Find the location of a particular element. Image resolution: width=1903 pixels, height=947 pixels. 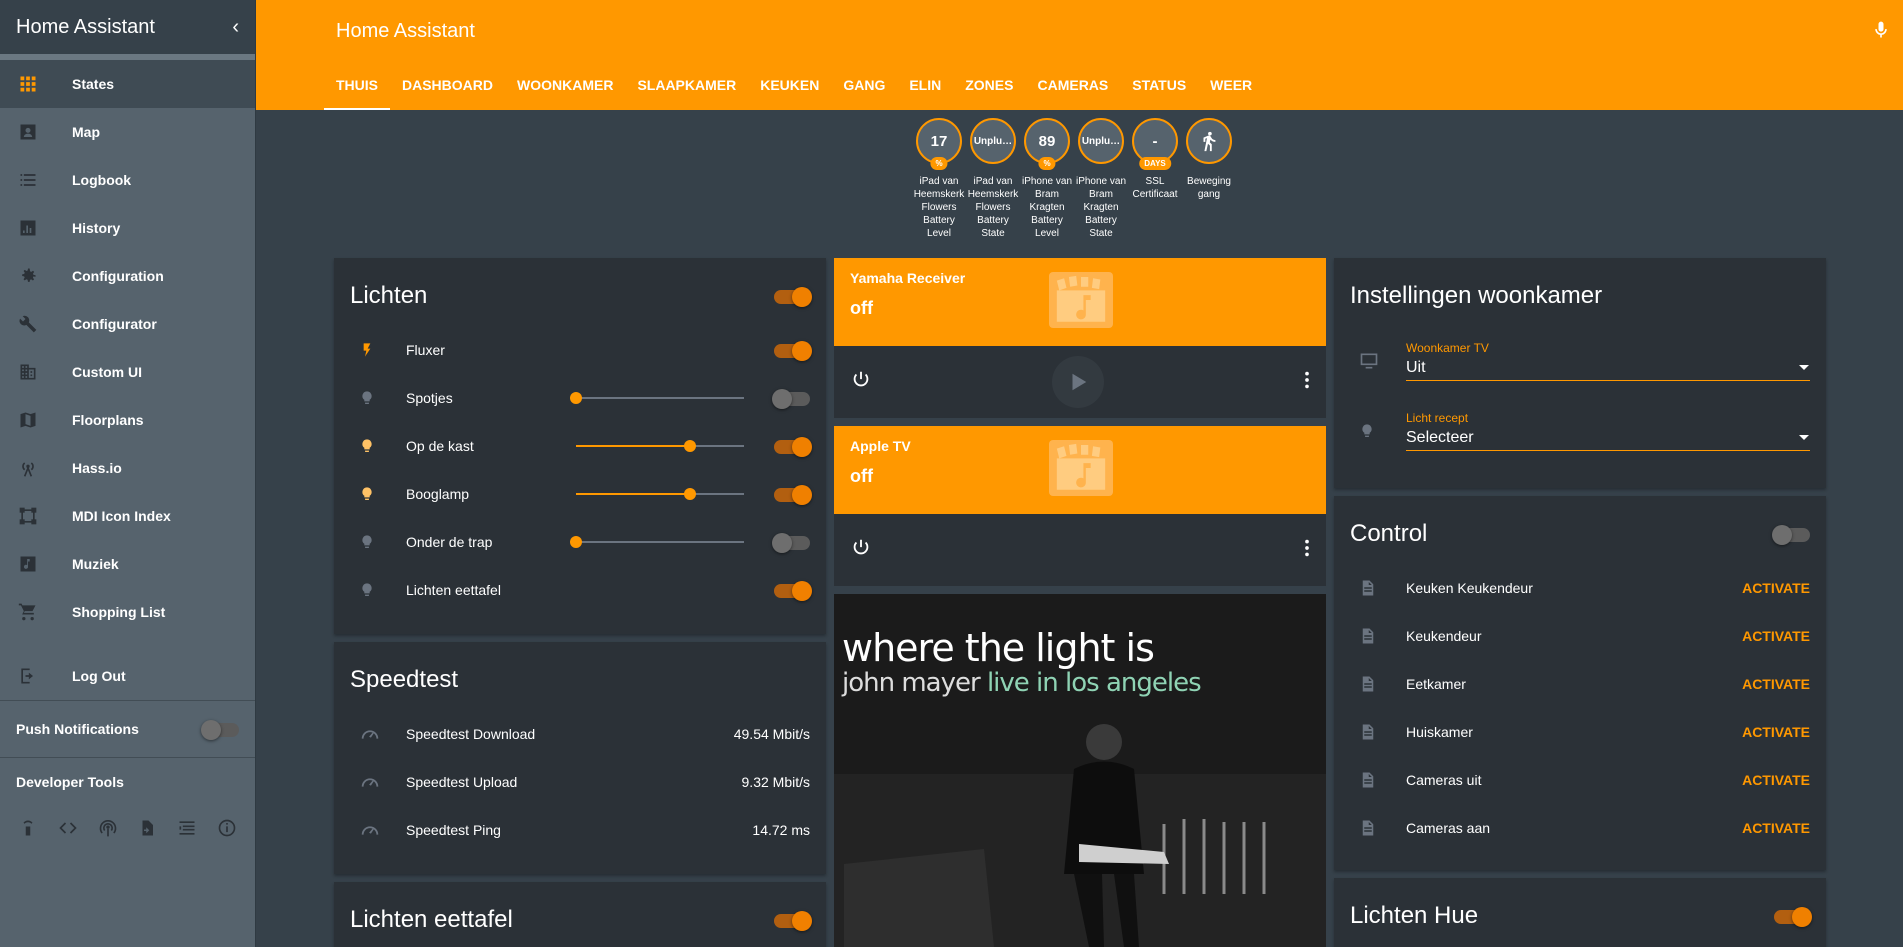

sidebar-item-history: History is located at coordinates (127, 228).